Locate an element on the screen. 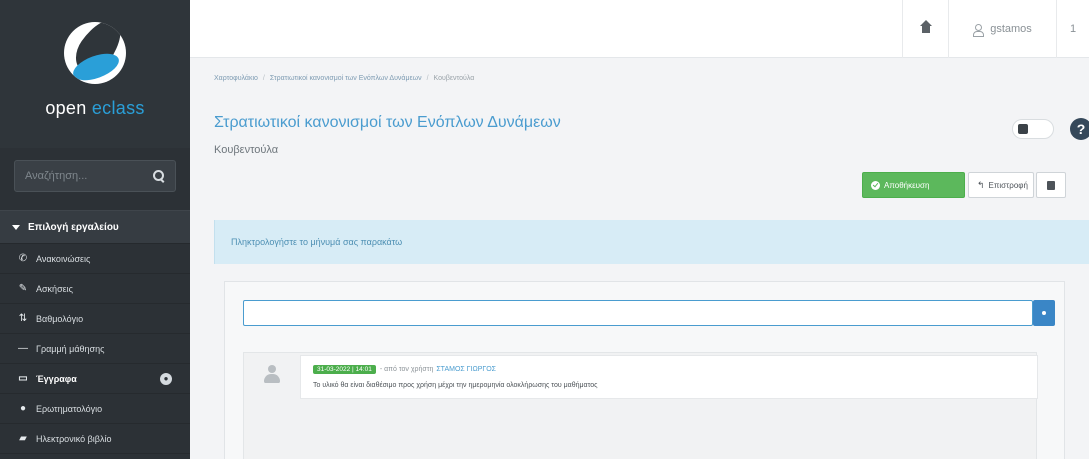 The width and height of the screenshot is (1089, 459). breadcrumb-item-current: Κουβεντούλα is located at coordinates (454, 78).